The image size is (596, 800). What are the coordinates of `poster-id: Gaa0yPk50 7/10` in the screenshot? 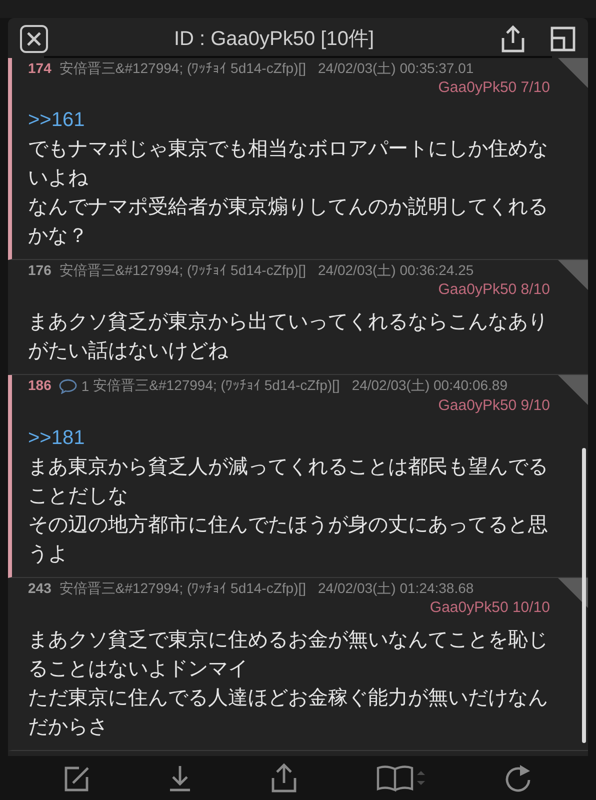 It's located at (494, 88).